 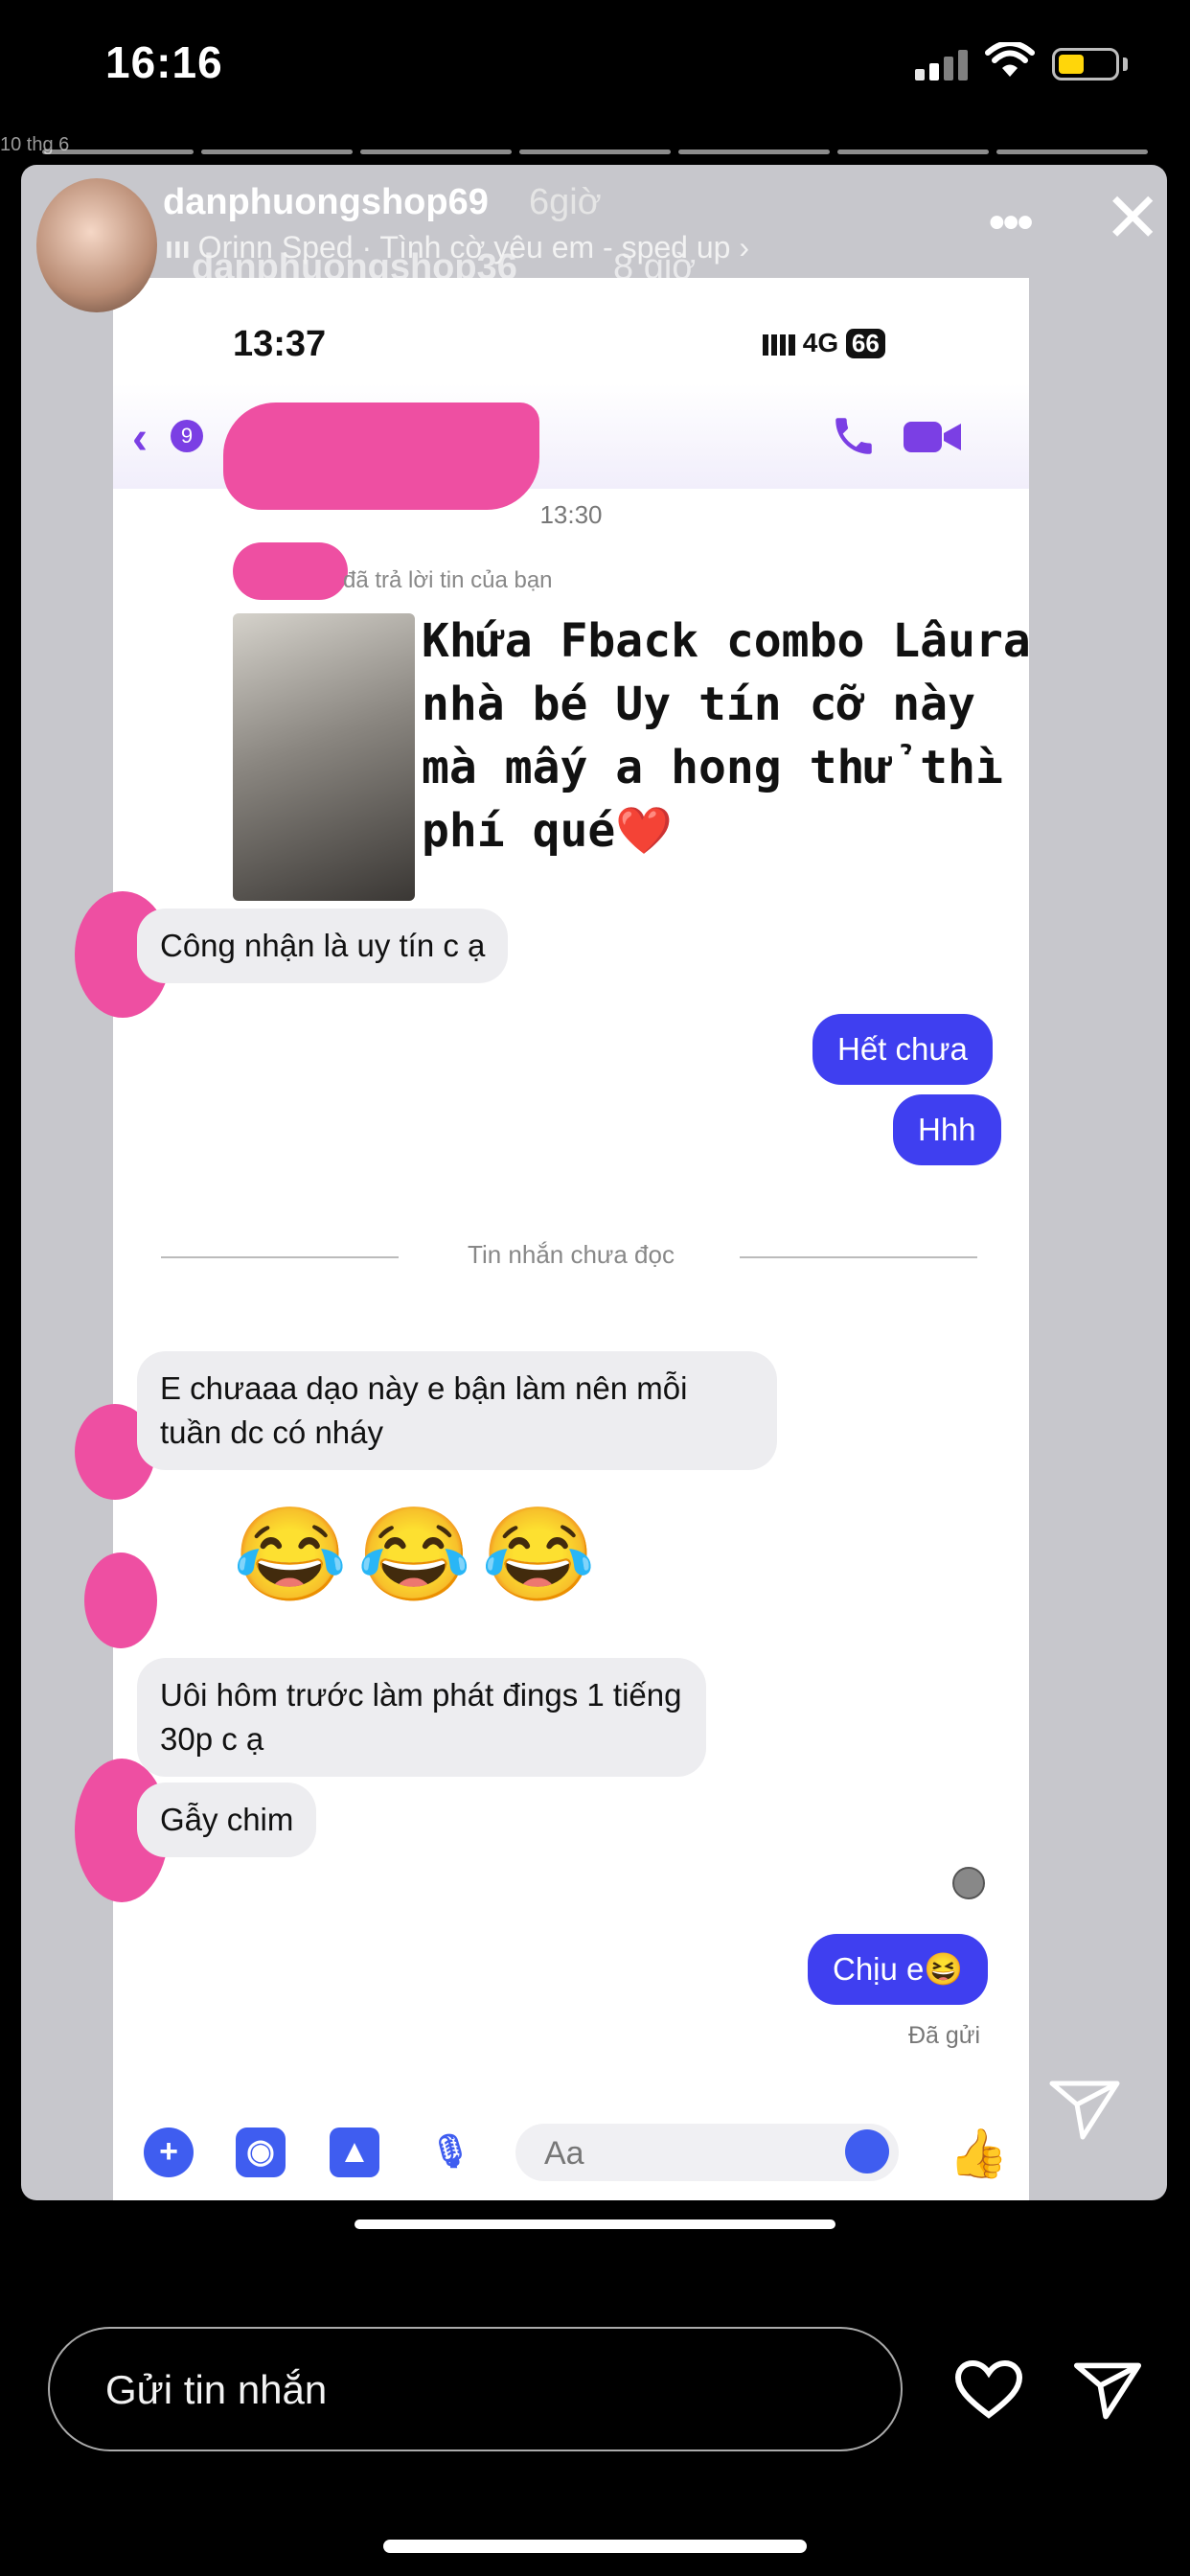 I want to click on story-username: danphuongshop69, so click(x=326, y=202).